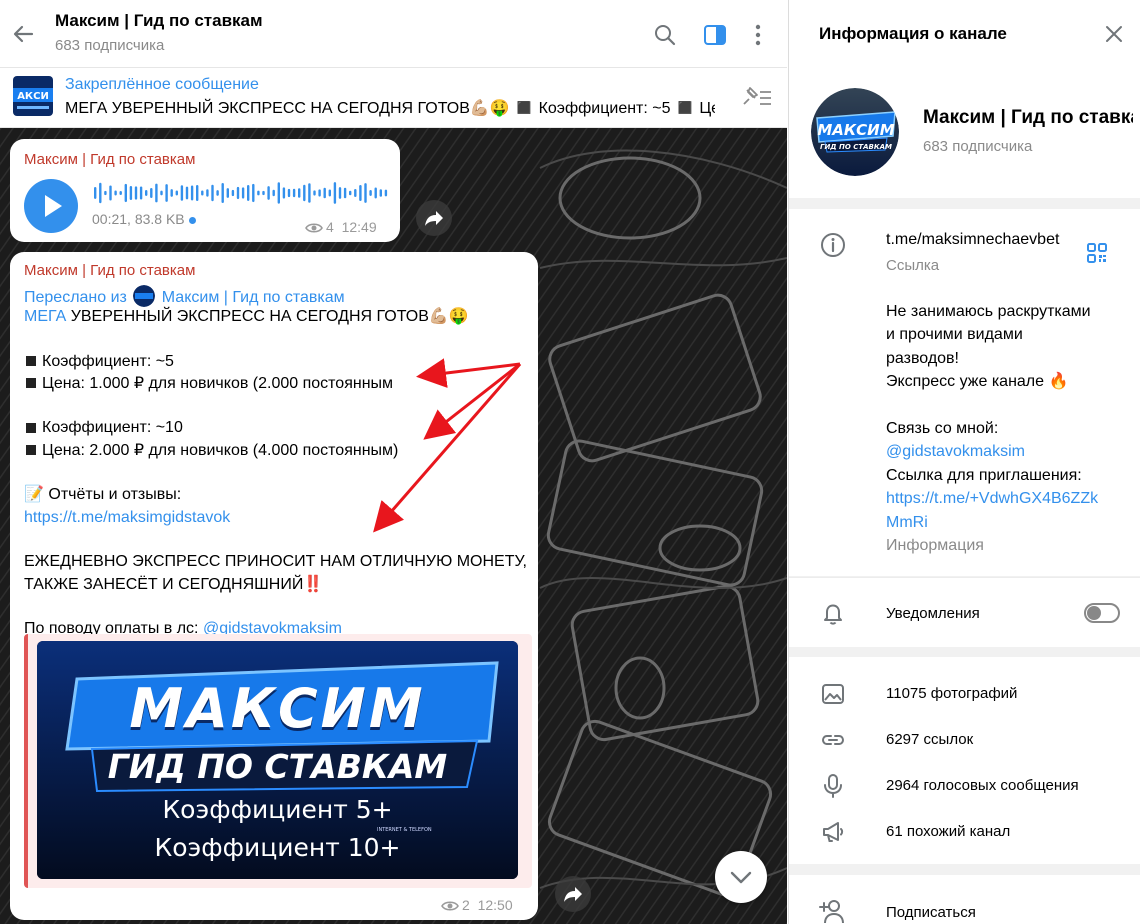 This screenshot has width=1140, height=924. I want to click on voice-duration-size: 00:21, 83.8 KB, so click(138, 219).